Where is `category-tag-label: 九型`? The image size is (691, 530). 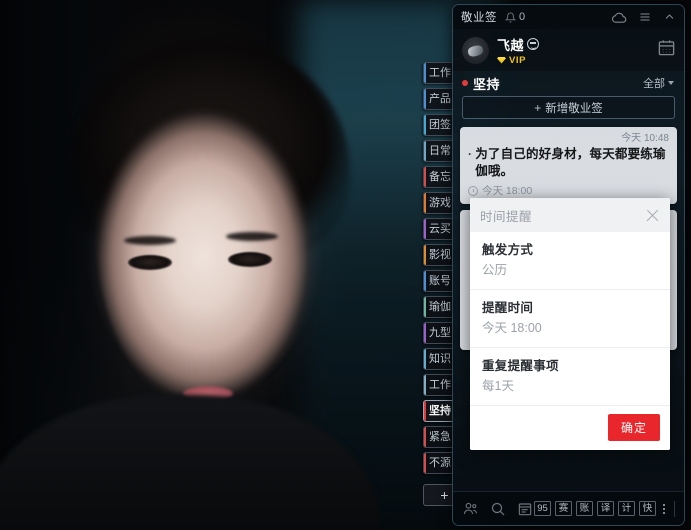
category-tag-label: 九型 is located at coordinates (440, 333).